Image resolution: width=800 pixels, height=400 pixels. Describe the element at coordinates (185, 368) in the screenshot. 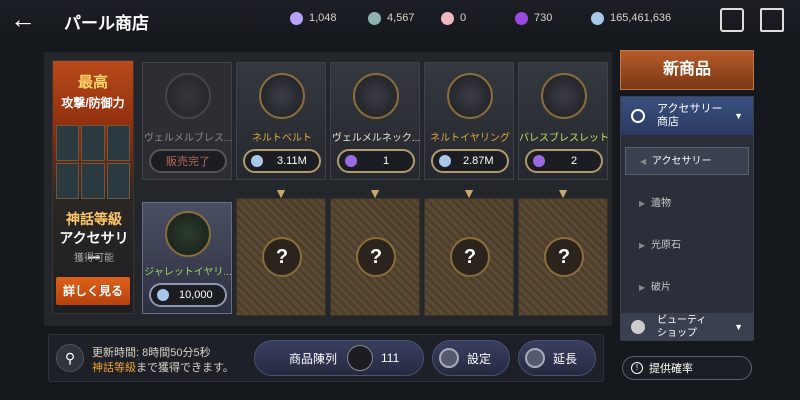

I see `refresh-note-text: まで獲得できます。` at that location.